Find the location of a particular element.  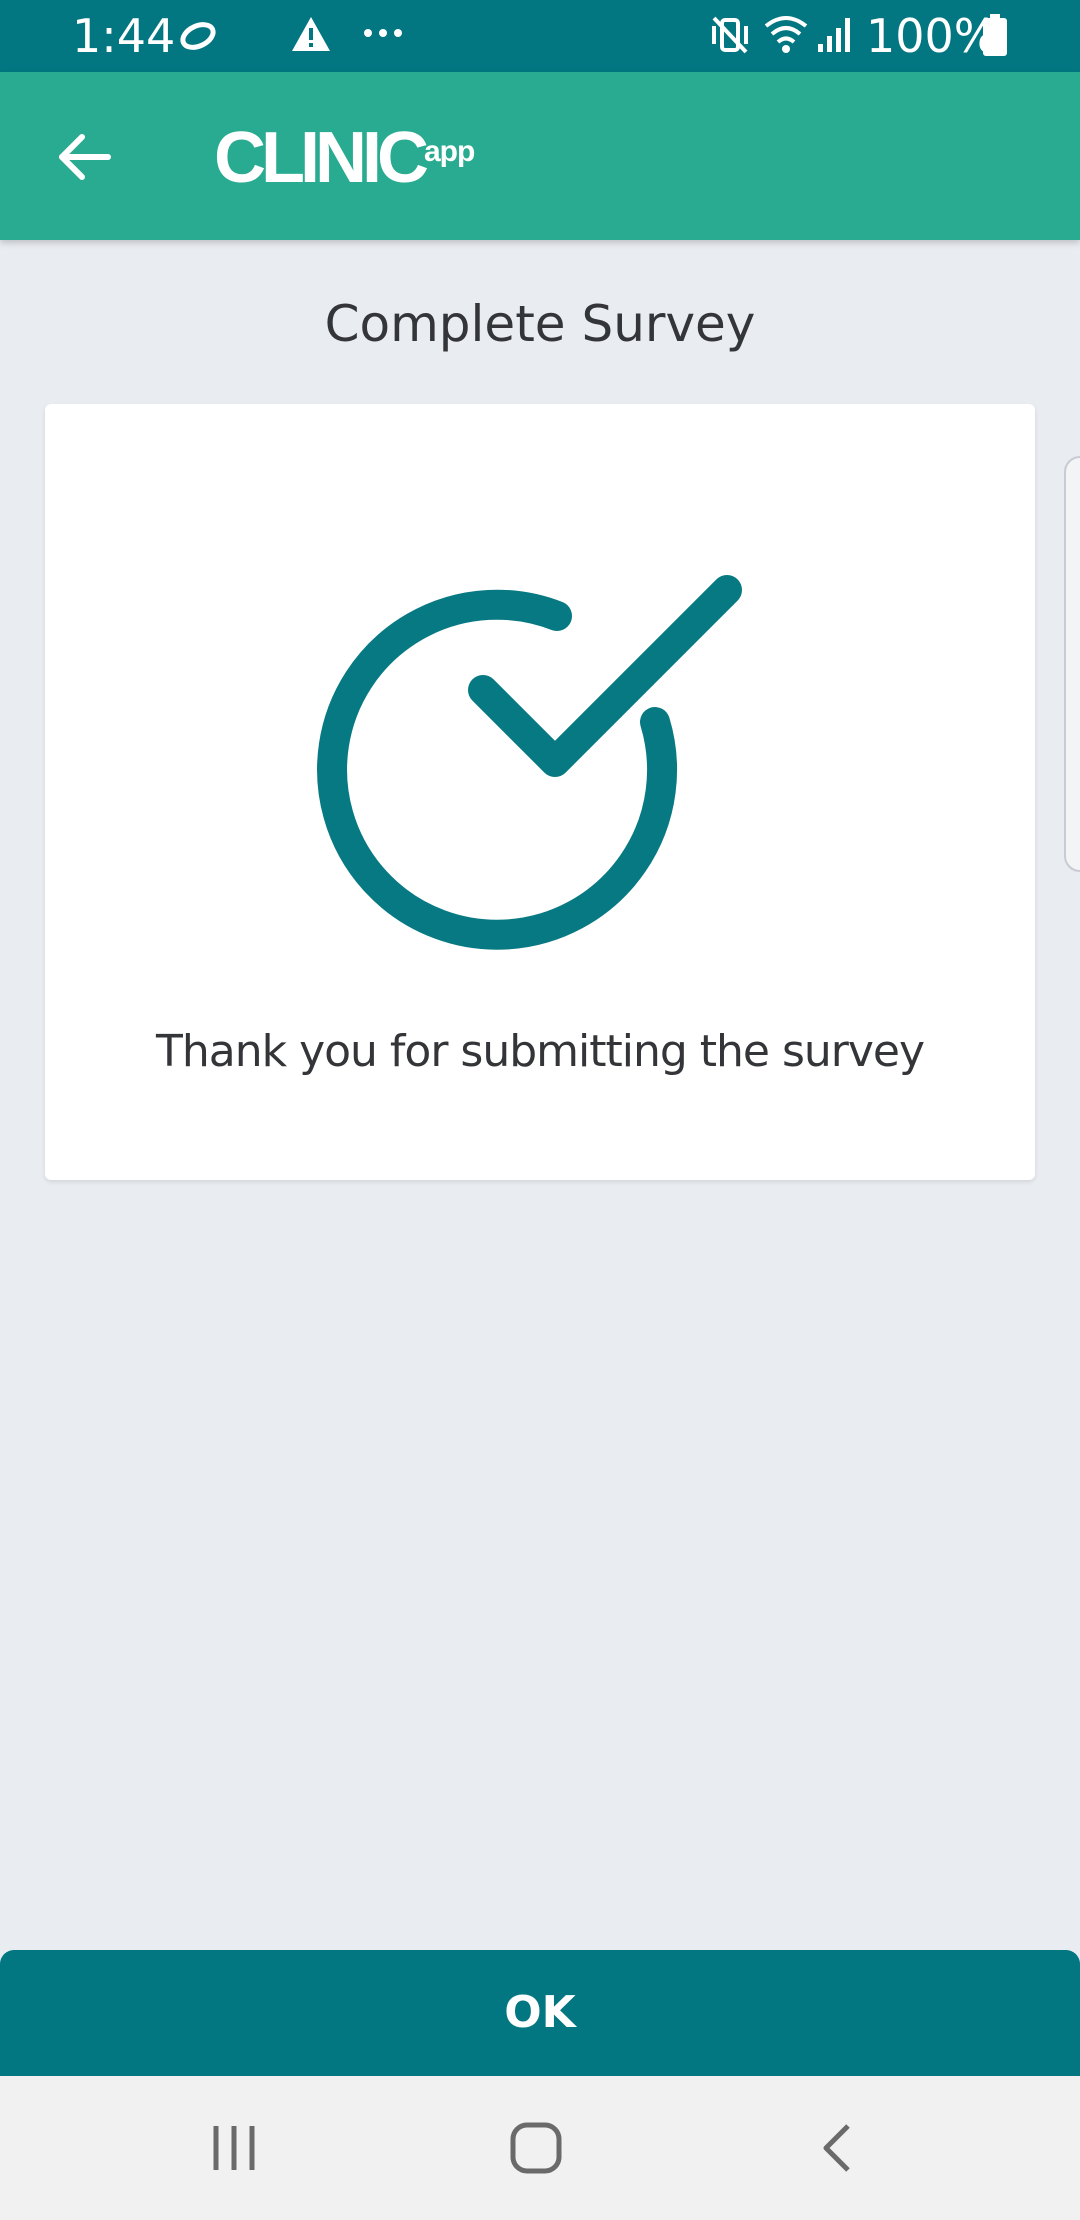

wifi-icon is located at coordinates (786, 36).